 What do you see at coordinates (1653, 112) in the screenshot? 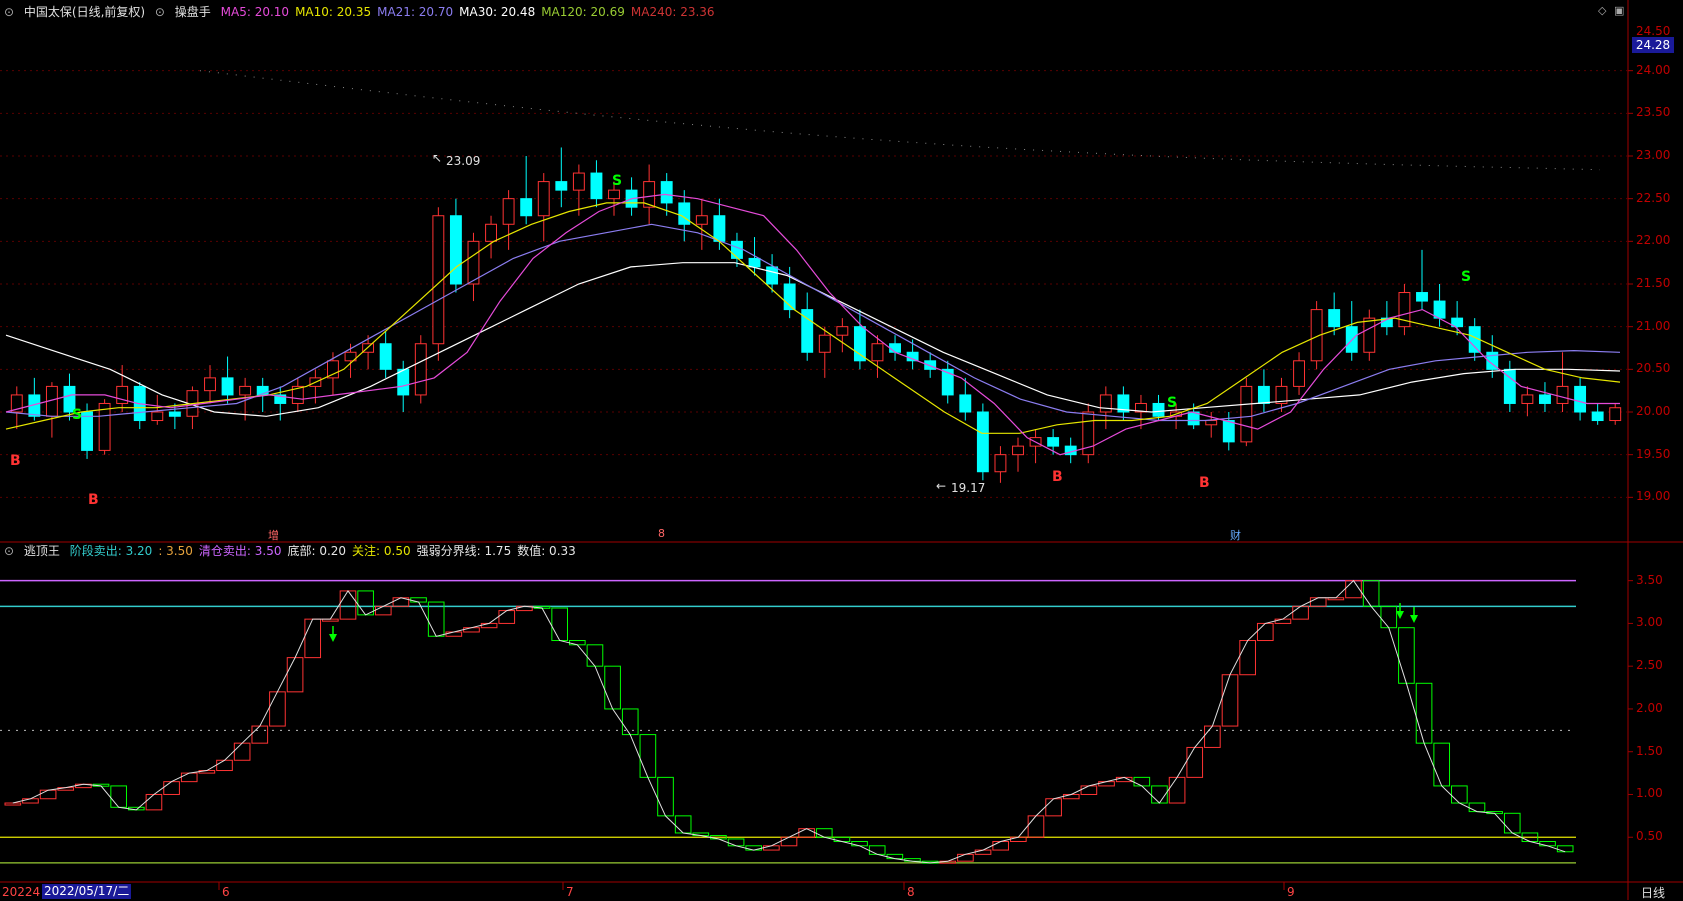
I see `price-tick-label: 23.50` at bounding box center [1653, 112].